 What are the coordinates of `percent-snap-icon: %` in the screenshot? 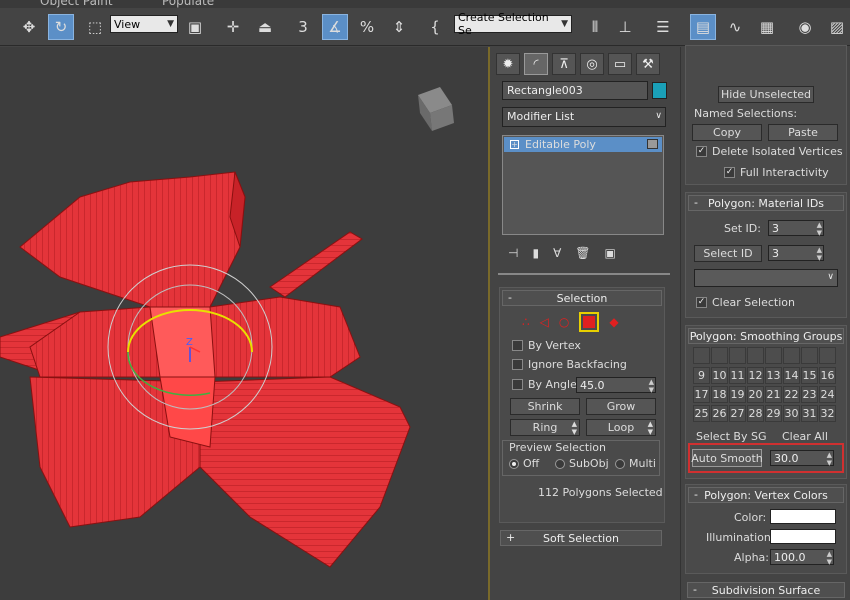 It's located at (367, 27).